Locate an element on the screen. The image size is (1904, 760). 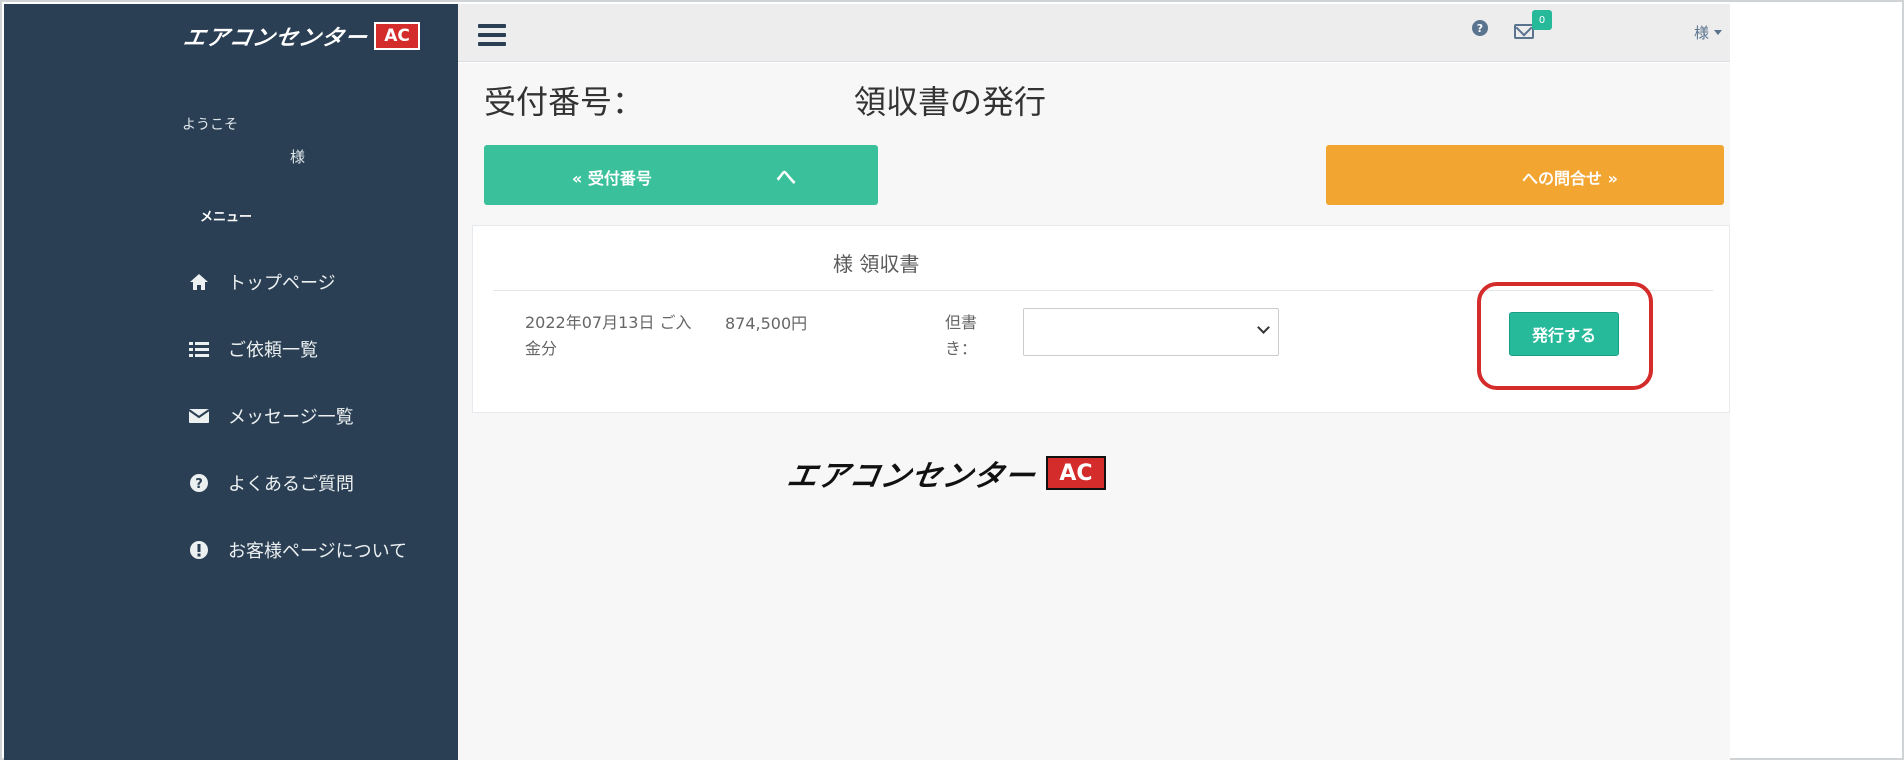
footer-brand-text: エアコンセンター is located at coordinates (911, 476).